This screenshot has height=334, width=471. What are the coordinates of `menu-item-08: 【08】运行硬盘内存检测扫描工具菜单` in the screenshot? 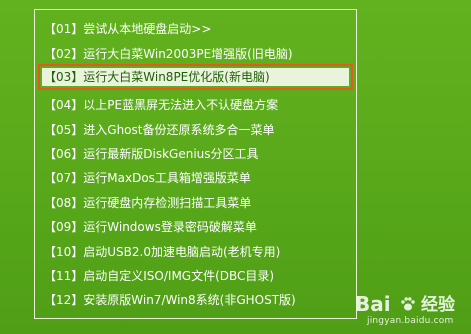 It's located at (195, 203).